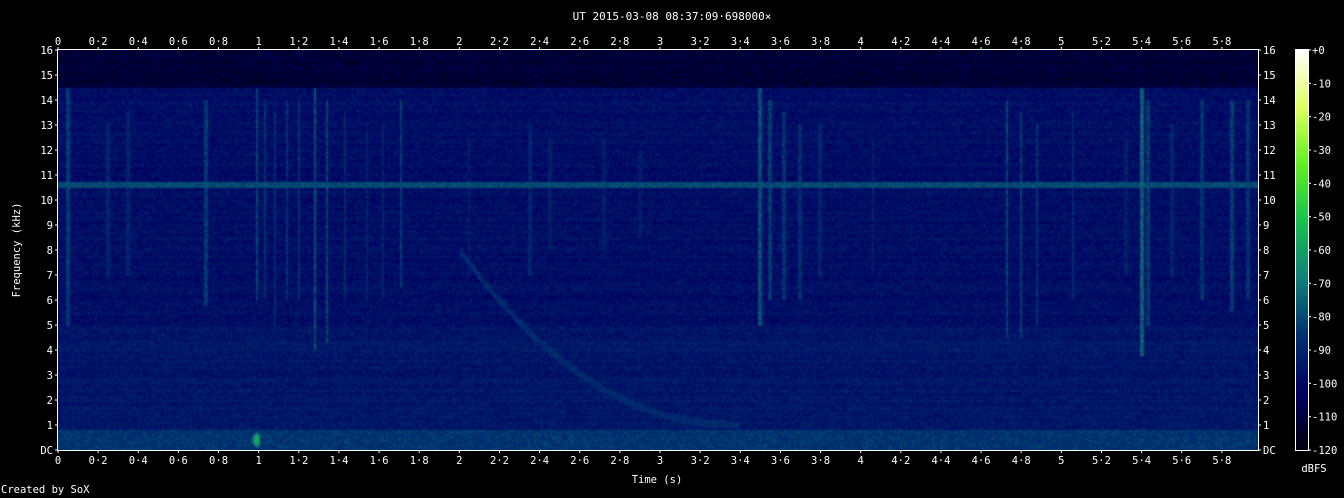  Describe the element at coordinates (1266, 301) in the screenshot. I see `y-tick-label-right: 6` at that location.